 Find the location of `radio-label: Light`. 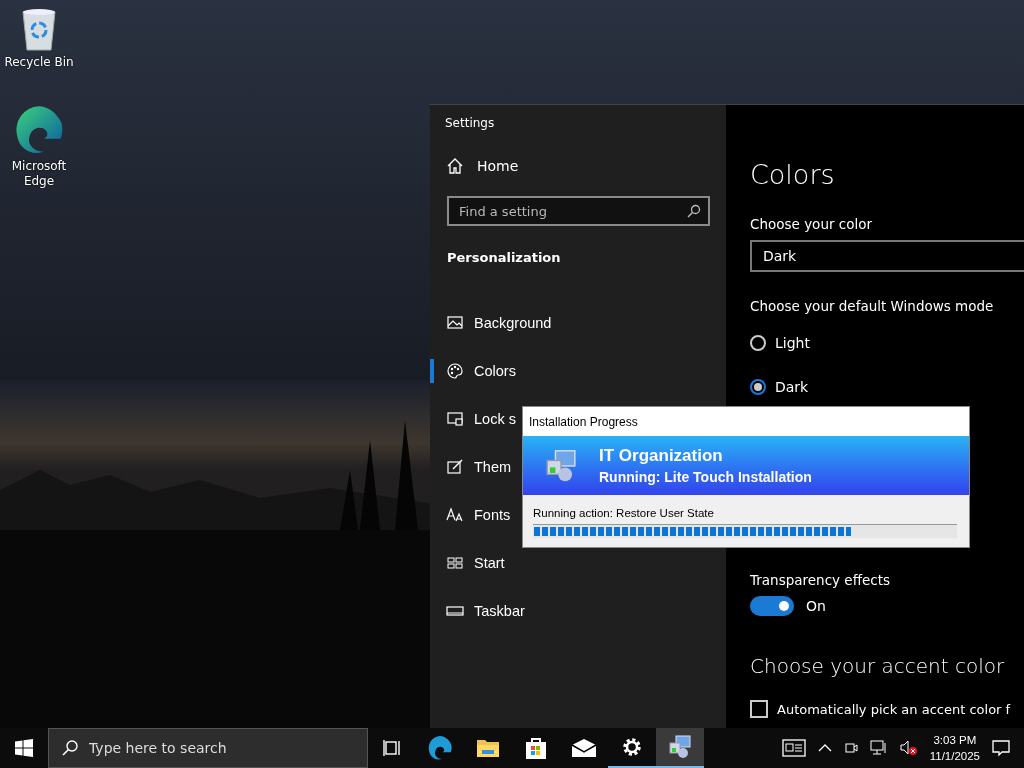

radio-label: Light is located at coordinates (792, 343).